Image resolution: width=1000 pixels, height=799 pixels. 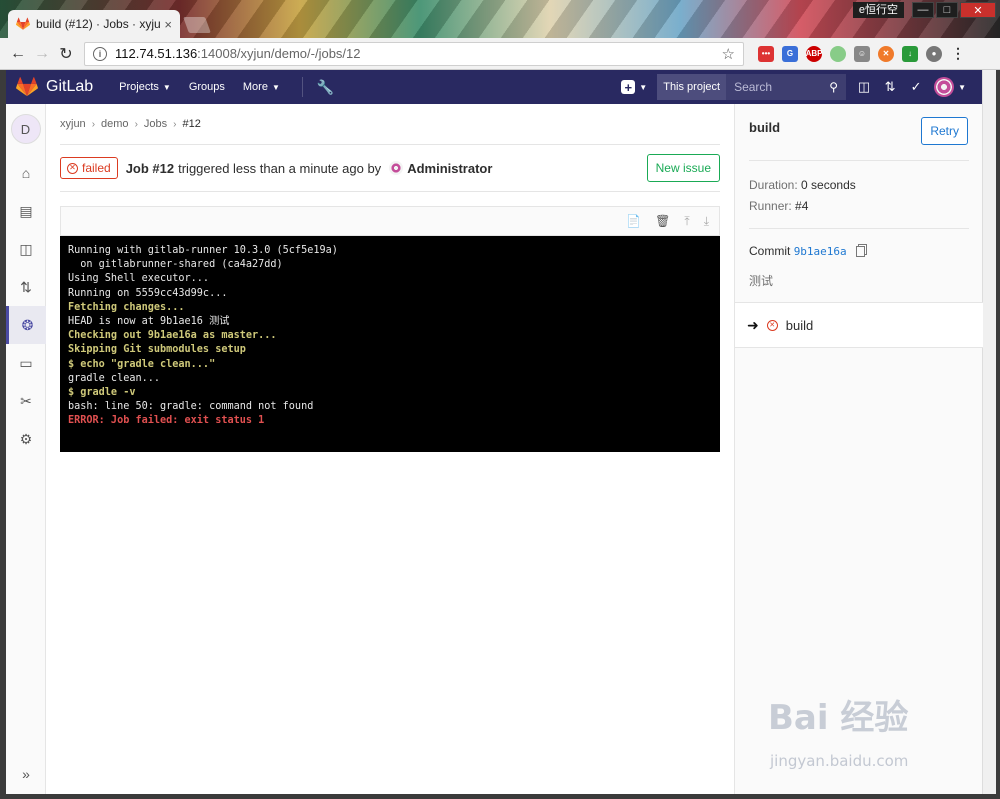 I want to click on breadcrumb-item: xyjun, so click(x=73, y=124).